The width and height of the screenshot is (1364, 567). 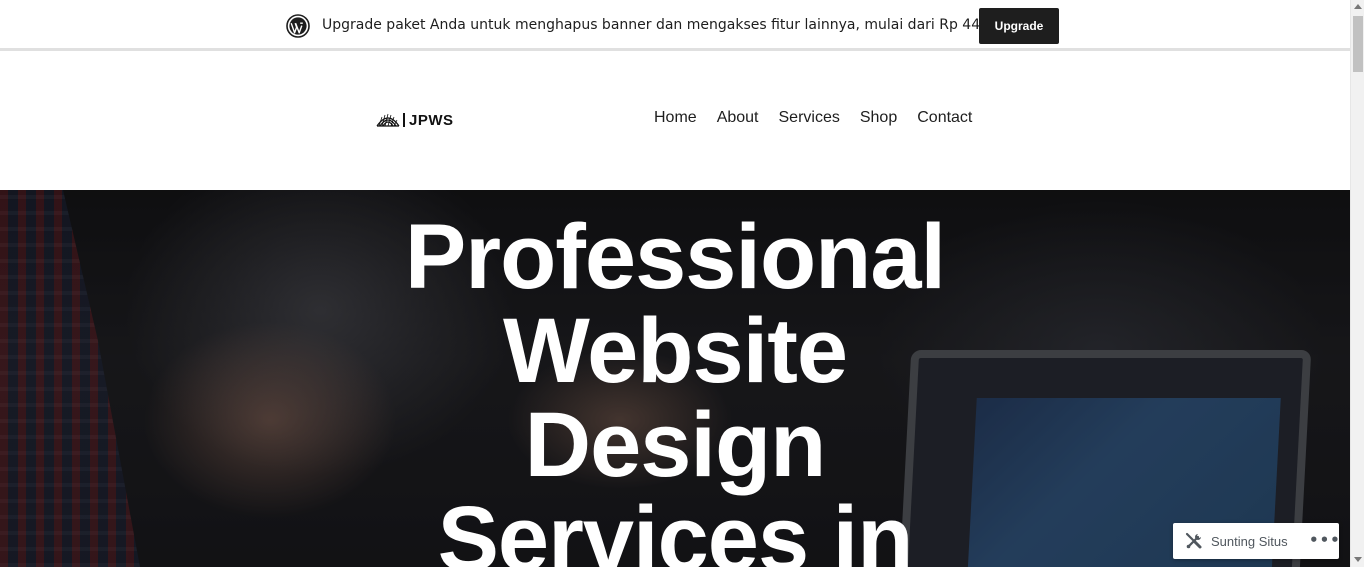 I want to click on nav-contact-link: Contact, so click(x=944, y=118).